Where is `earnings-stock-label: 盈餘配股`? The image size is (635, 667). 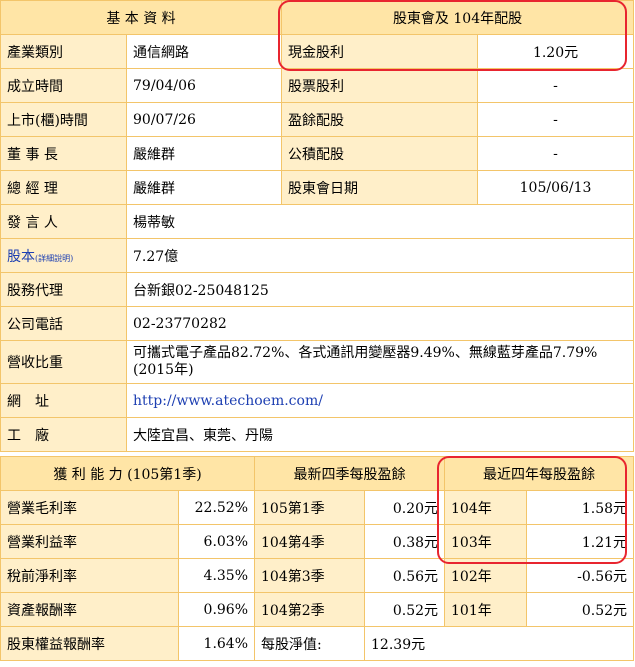 earnings-stock-label: 盈餘配股 is located at coordinates (380, 119).